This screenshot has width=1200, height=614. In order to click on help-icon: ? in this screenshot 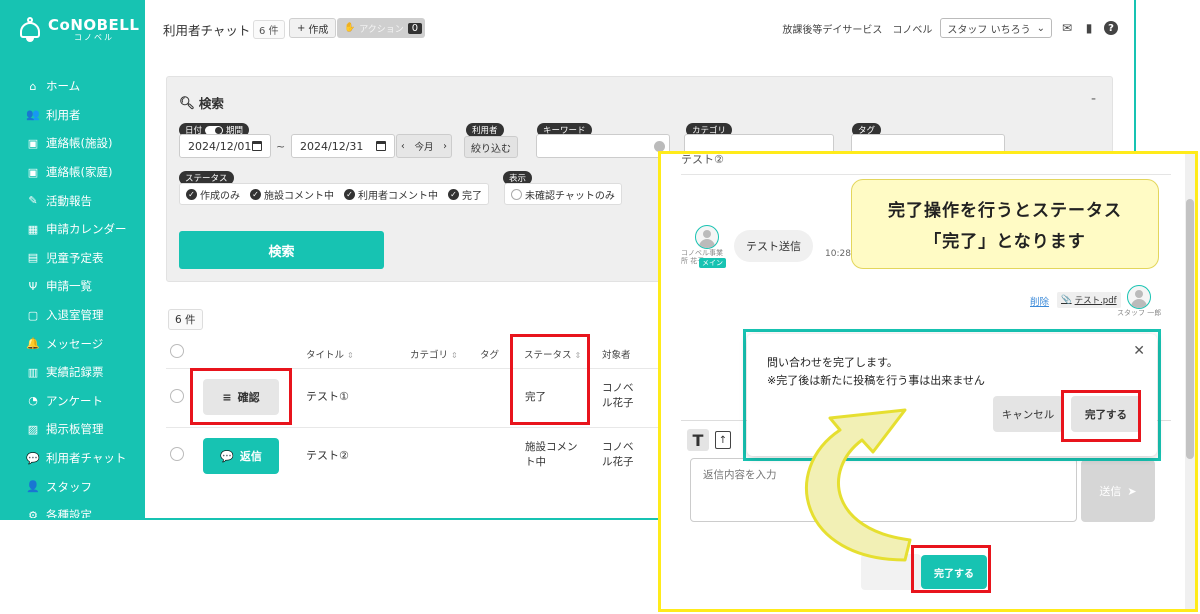, I will do `click(1111, 28)`.